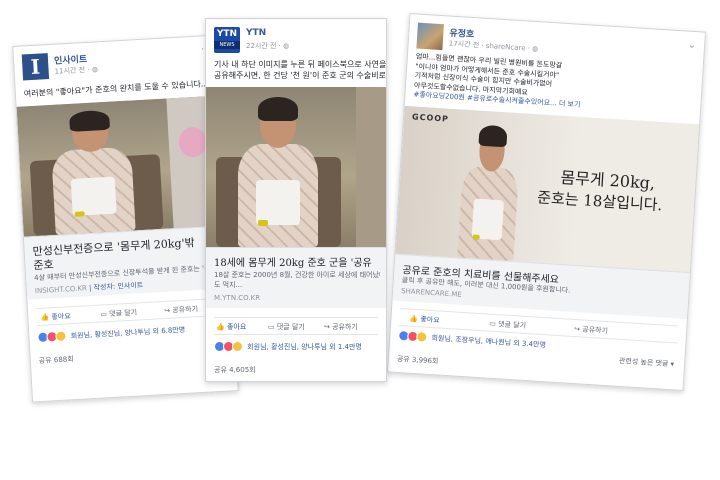 This screenshot has height=480, width=720. Describe the element at coordinates (35, 67) in the screenshot. I see `page-avatar-insight: I` at that location.